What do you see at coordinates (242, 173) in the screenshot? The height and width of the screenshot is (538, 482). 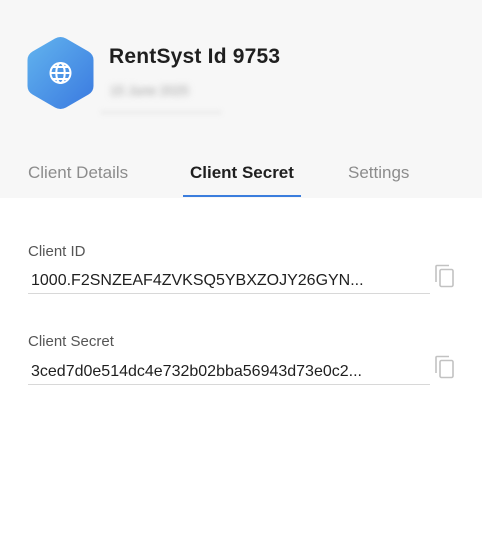 I see `tab-client-secret: Client Secret` at bounding box center [242, 173].